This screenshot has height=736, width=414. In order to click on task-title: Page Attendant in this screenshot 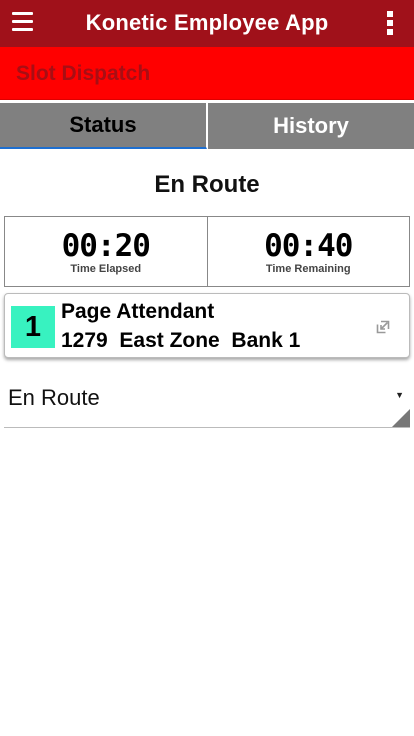, I will do `click(138, 311)`.